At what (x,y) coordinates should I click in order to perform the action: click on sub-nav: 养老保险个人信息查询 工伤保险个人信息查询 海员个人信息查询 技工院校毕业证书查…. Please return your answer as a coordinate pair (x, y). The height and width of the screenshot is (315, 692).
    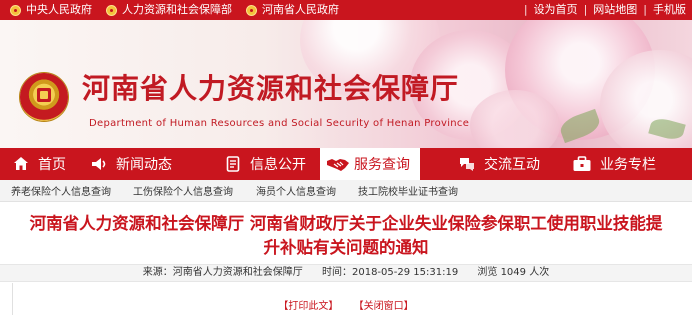
    Looking at the image, I should click on (346, 191).